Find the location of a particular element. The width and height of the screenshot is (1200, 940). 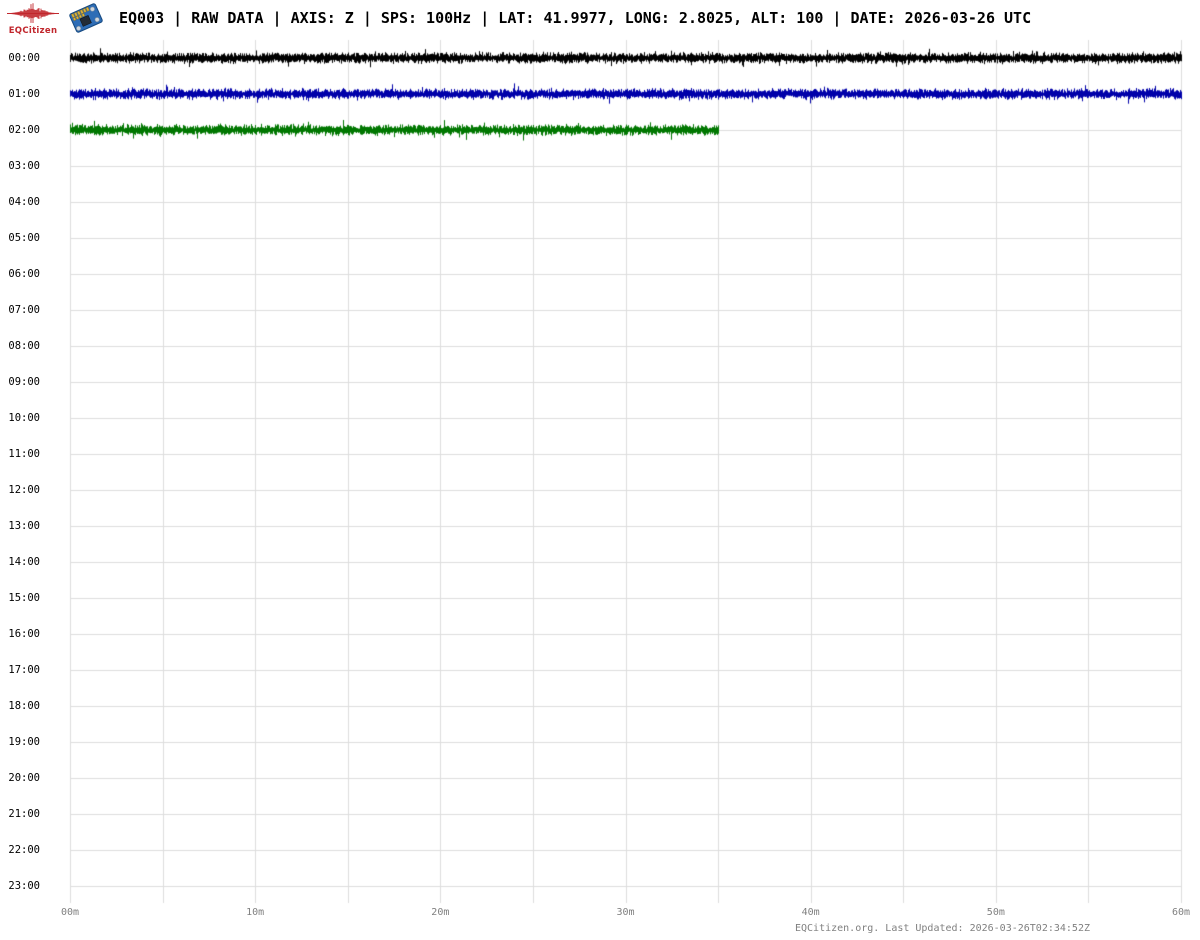

y-tick-label: 20:00 is located at coordinates (24, 778).